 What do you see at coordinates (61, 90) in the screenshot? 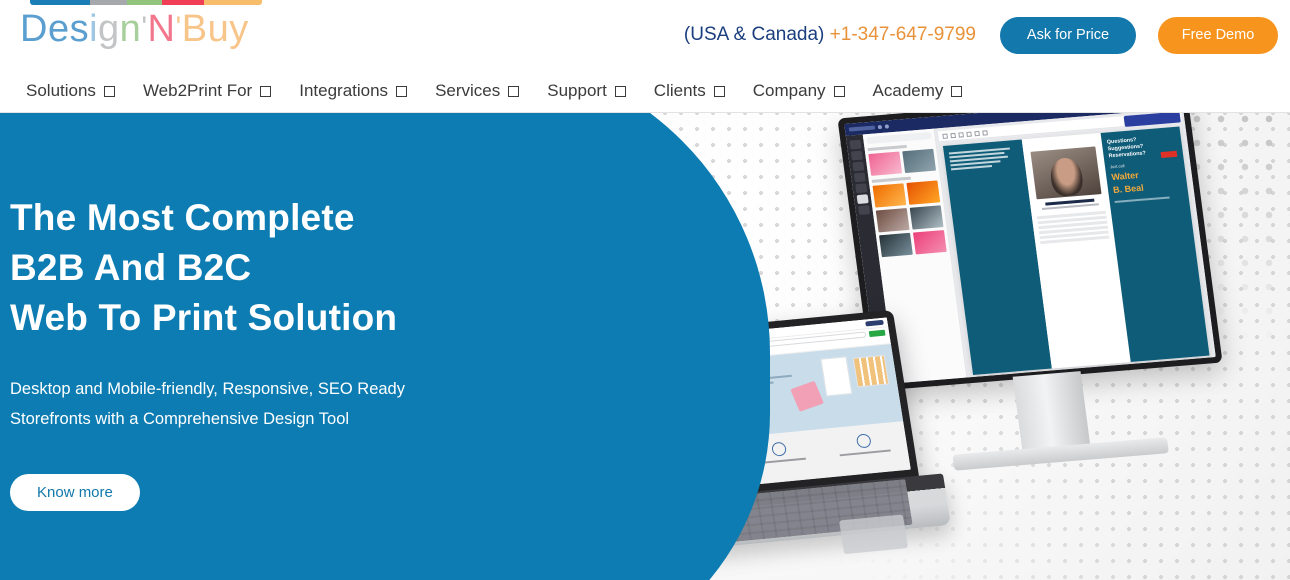
I see `nav-label: Solutions` at bounding box center [61, 90].